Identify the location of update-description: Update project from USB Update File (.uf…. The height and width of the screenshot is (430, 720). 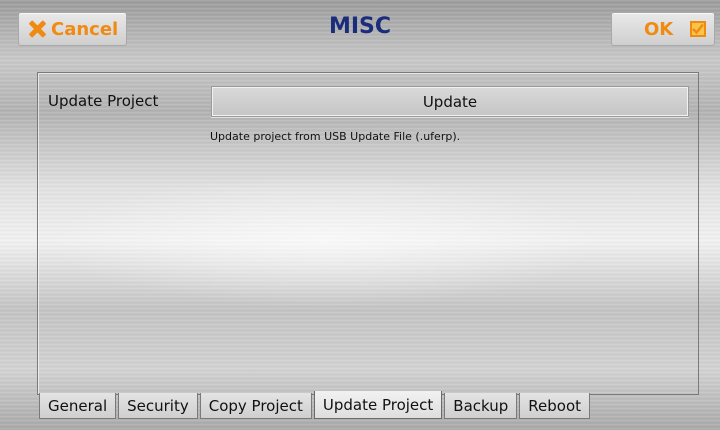
(335, 136).